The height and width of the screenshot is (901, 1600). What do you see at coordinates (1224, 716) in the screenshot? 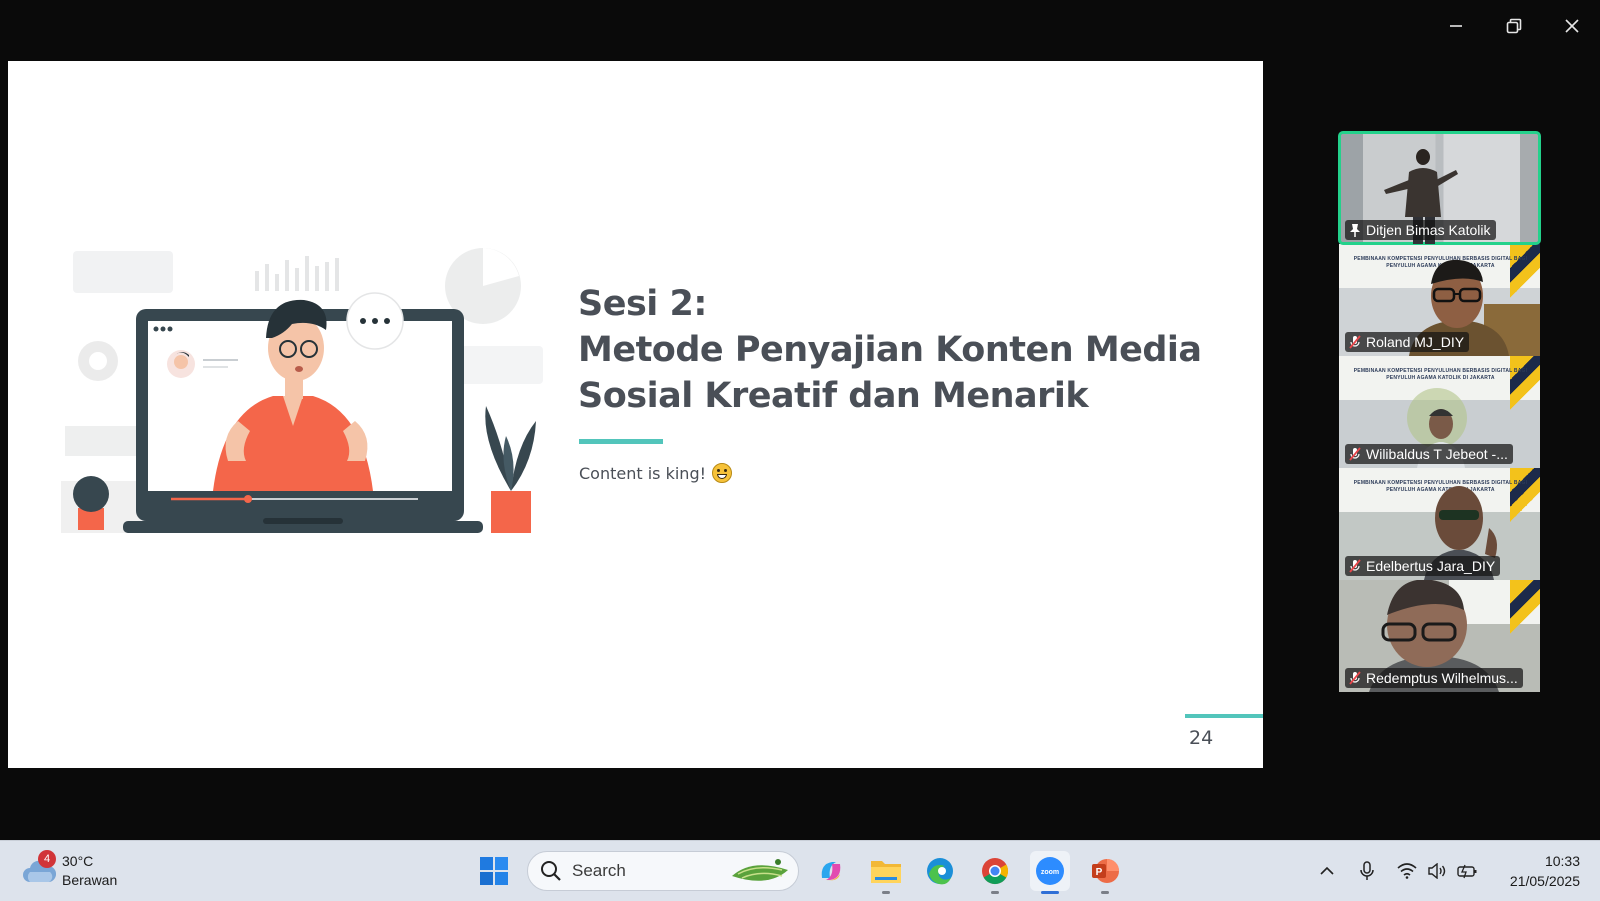
I see `page-number-rule` at bounding box center [1224, 716].